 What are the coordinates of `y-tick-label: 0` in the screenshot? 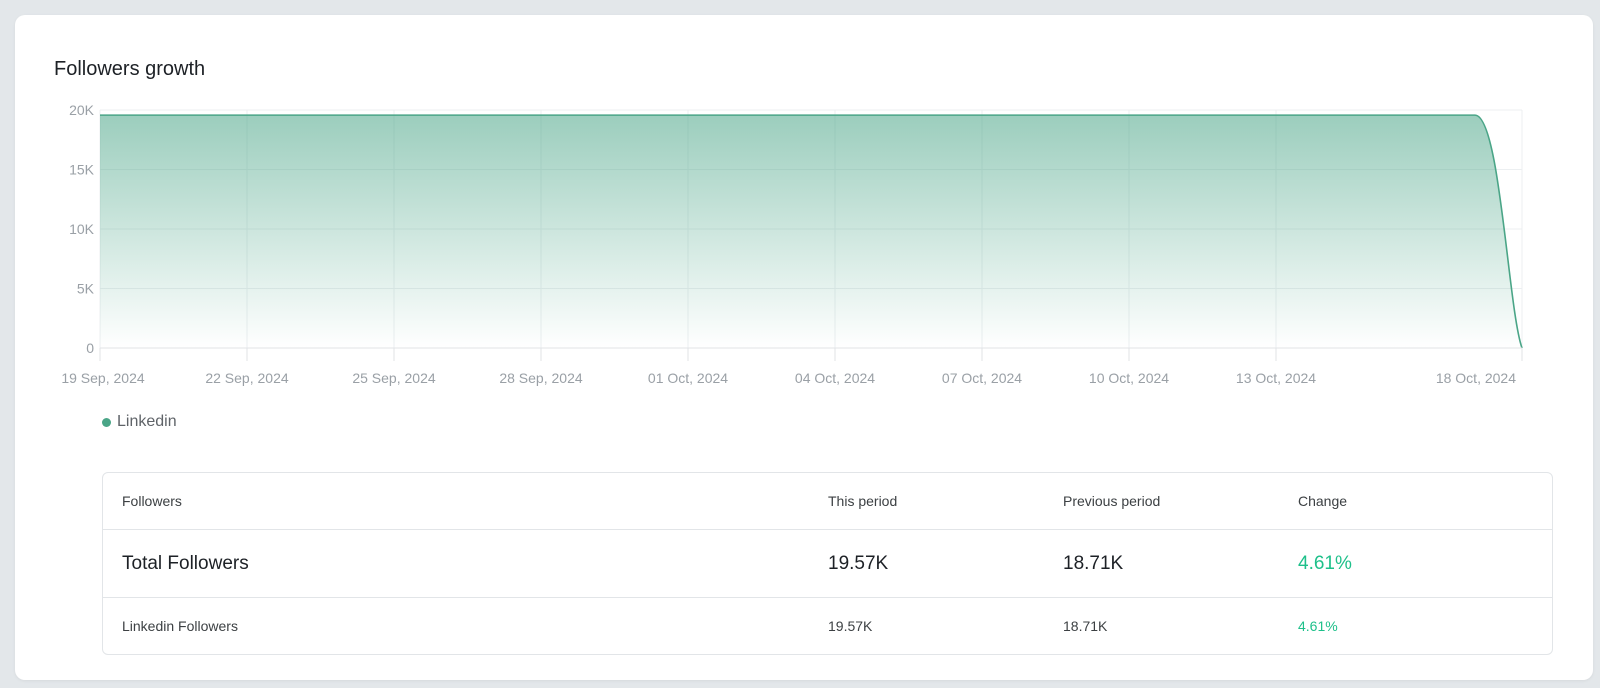 It's located at (90, 348).